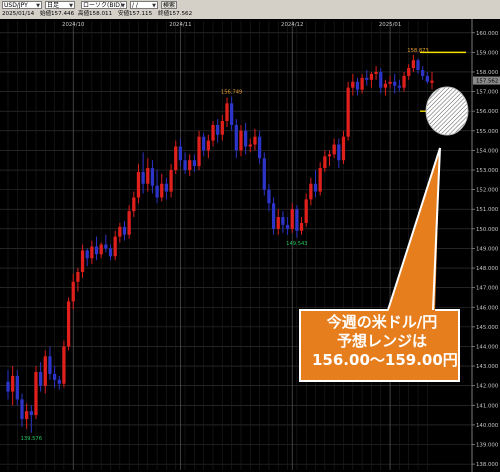 This screenshot has height=472, width=500. Describe the element at coordinates (84, 14) in the screenshot. I see `high-label: 高値` at that location.